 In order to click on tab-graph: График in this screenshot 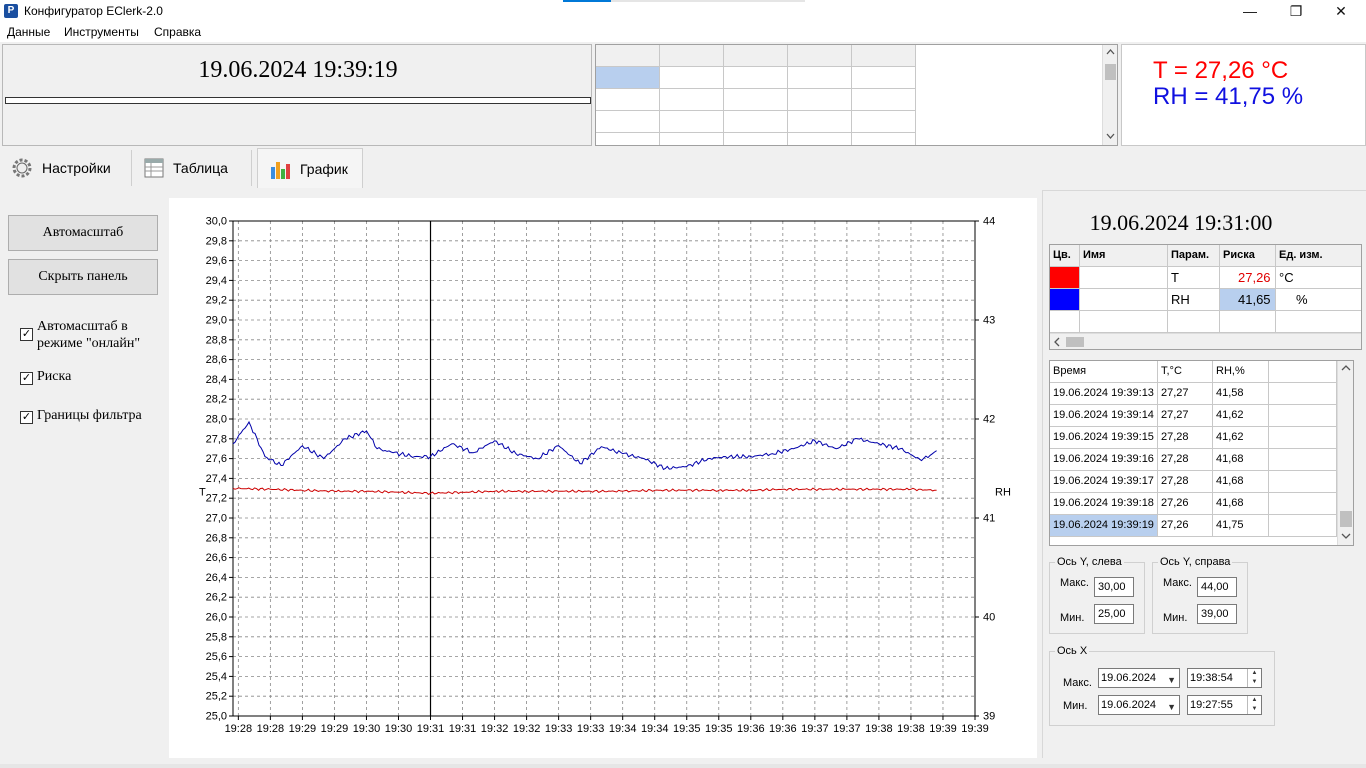, I will do `click(310, 168)`.